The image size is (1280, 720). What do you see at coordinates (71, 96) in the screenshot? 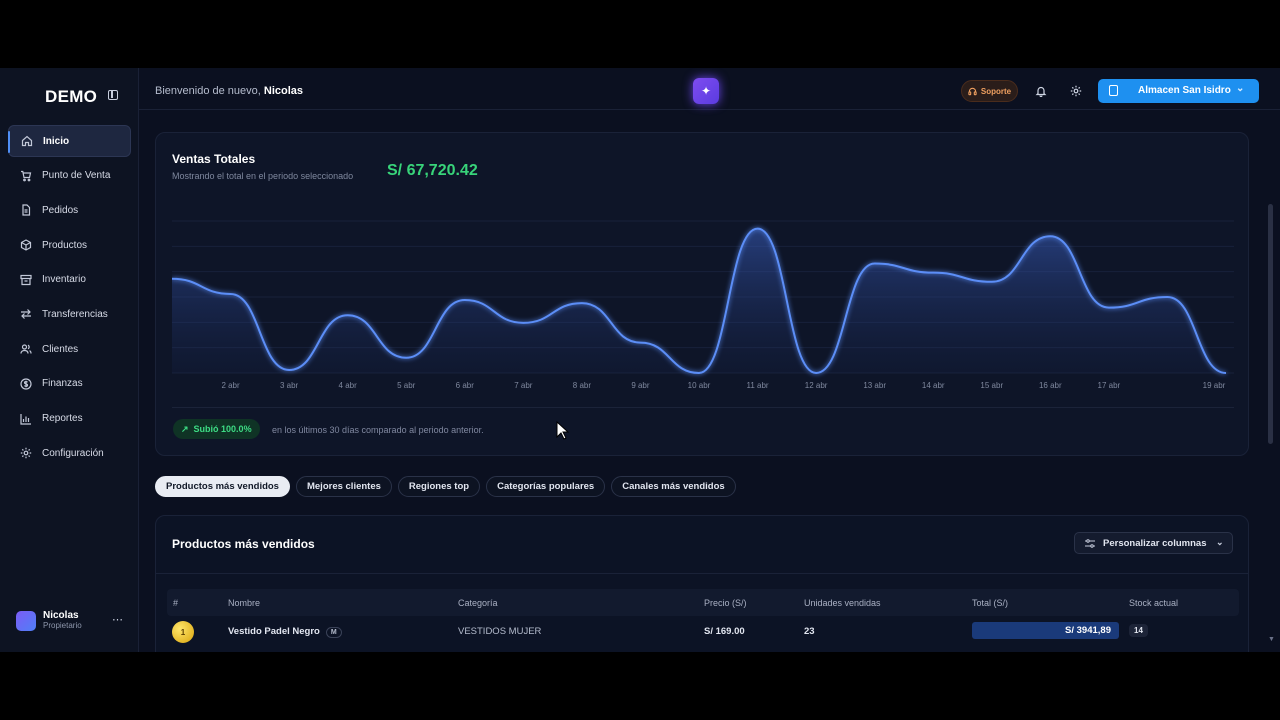
I see `app-logo: DEMO` at bounding box center [71, 96].